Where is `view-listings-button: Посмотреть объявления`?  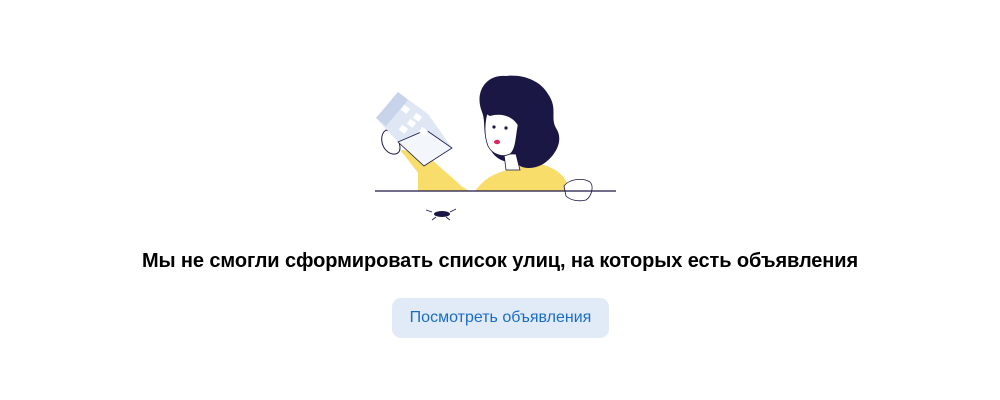 view-listings-button: Посмотреть объявления is located at coordinates (500, 318).